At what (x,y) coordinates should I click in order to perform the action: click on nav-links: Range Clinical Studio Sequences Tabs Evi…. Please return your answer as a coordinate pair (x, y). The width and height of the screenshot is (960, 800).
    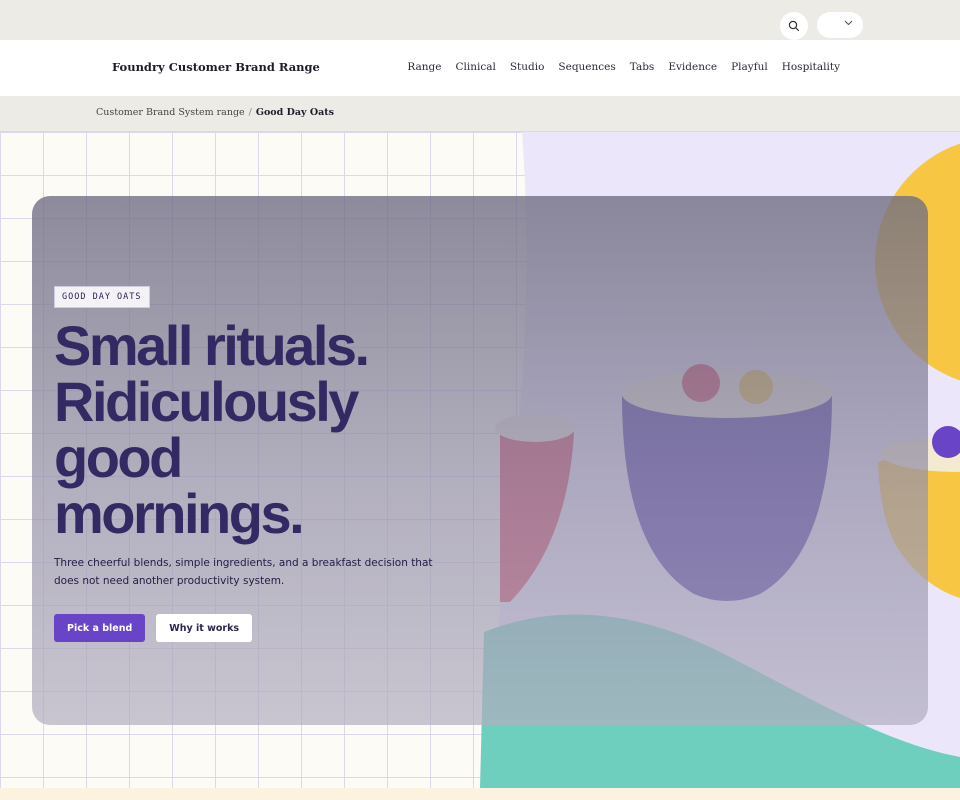
    Looking at the image, I should click on (623, 67).